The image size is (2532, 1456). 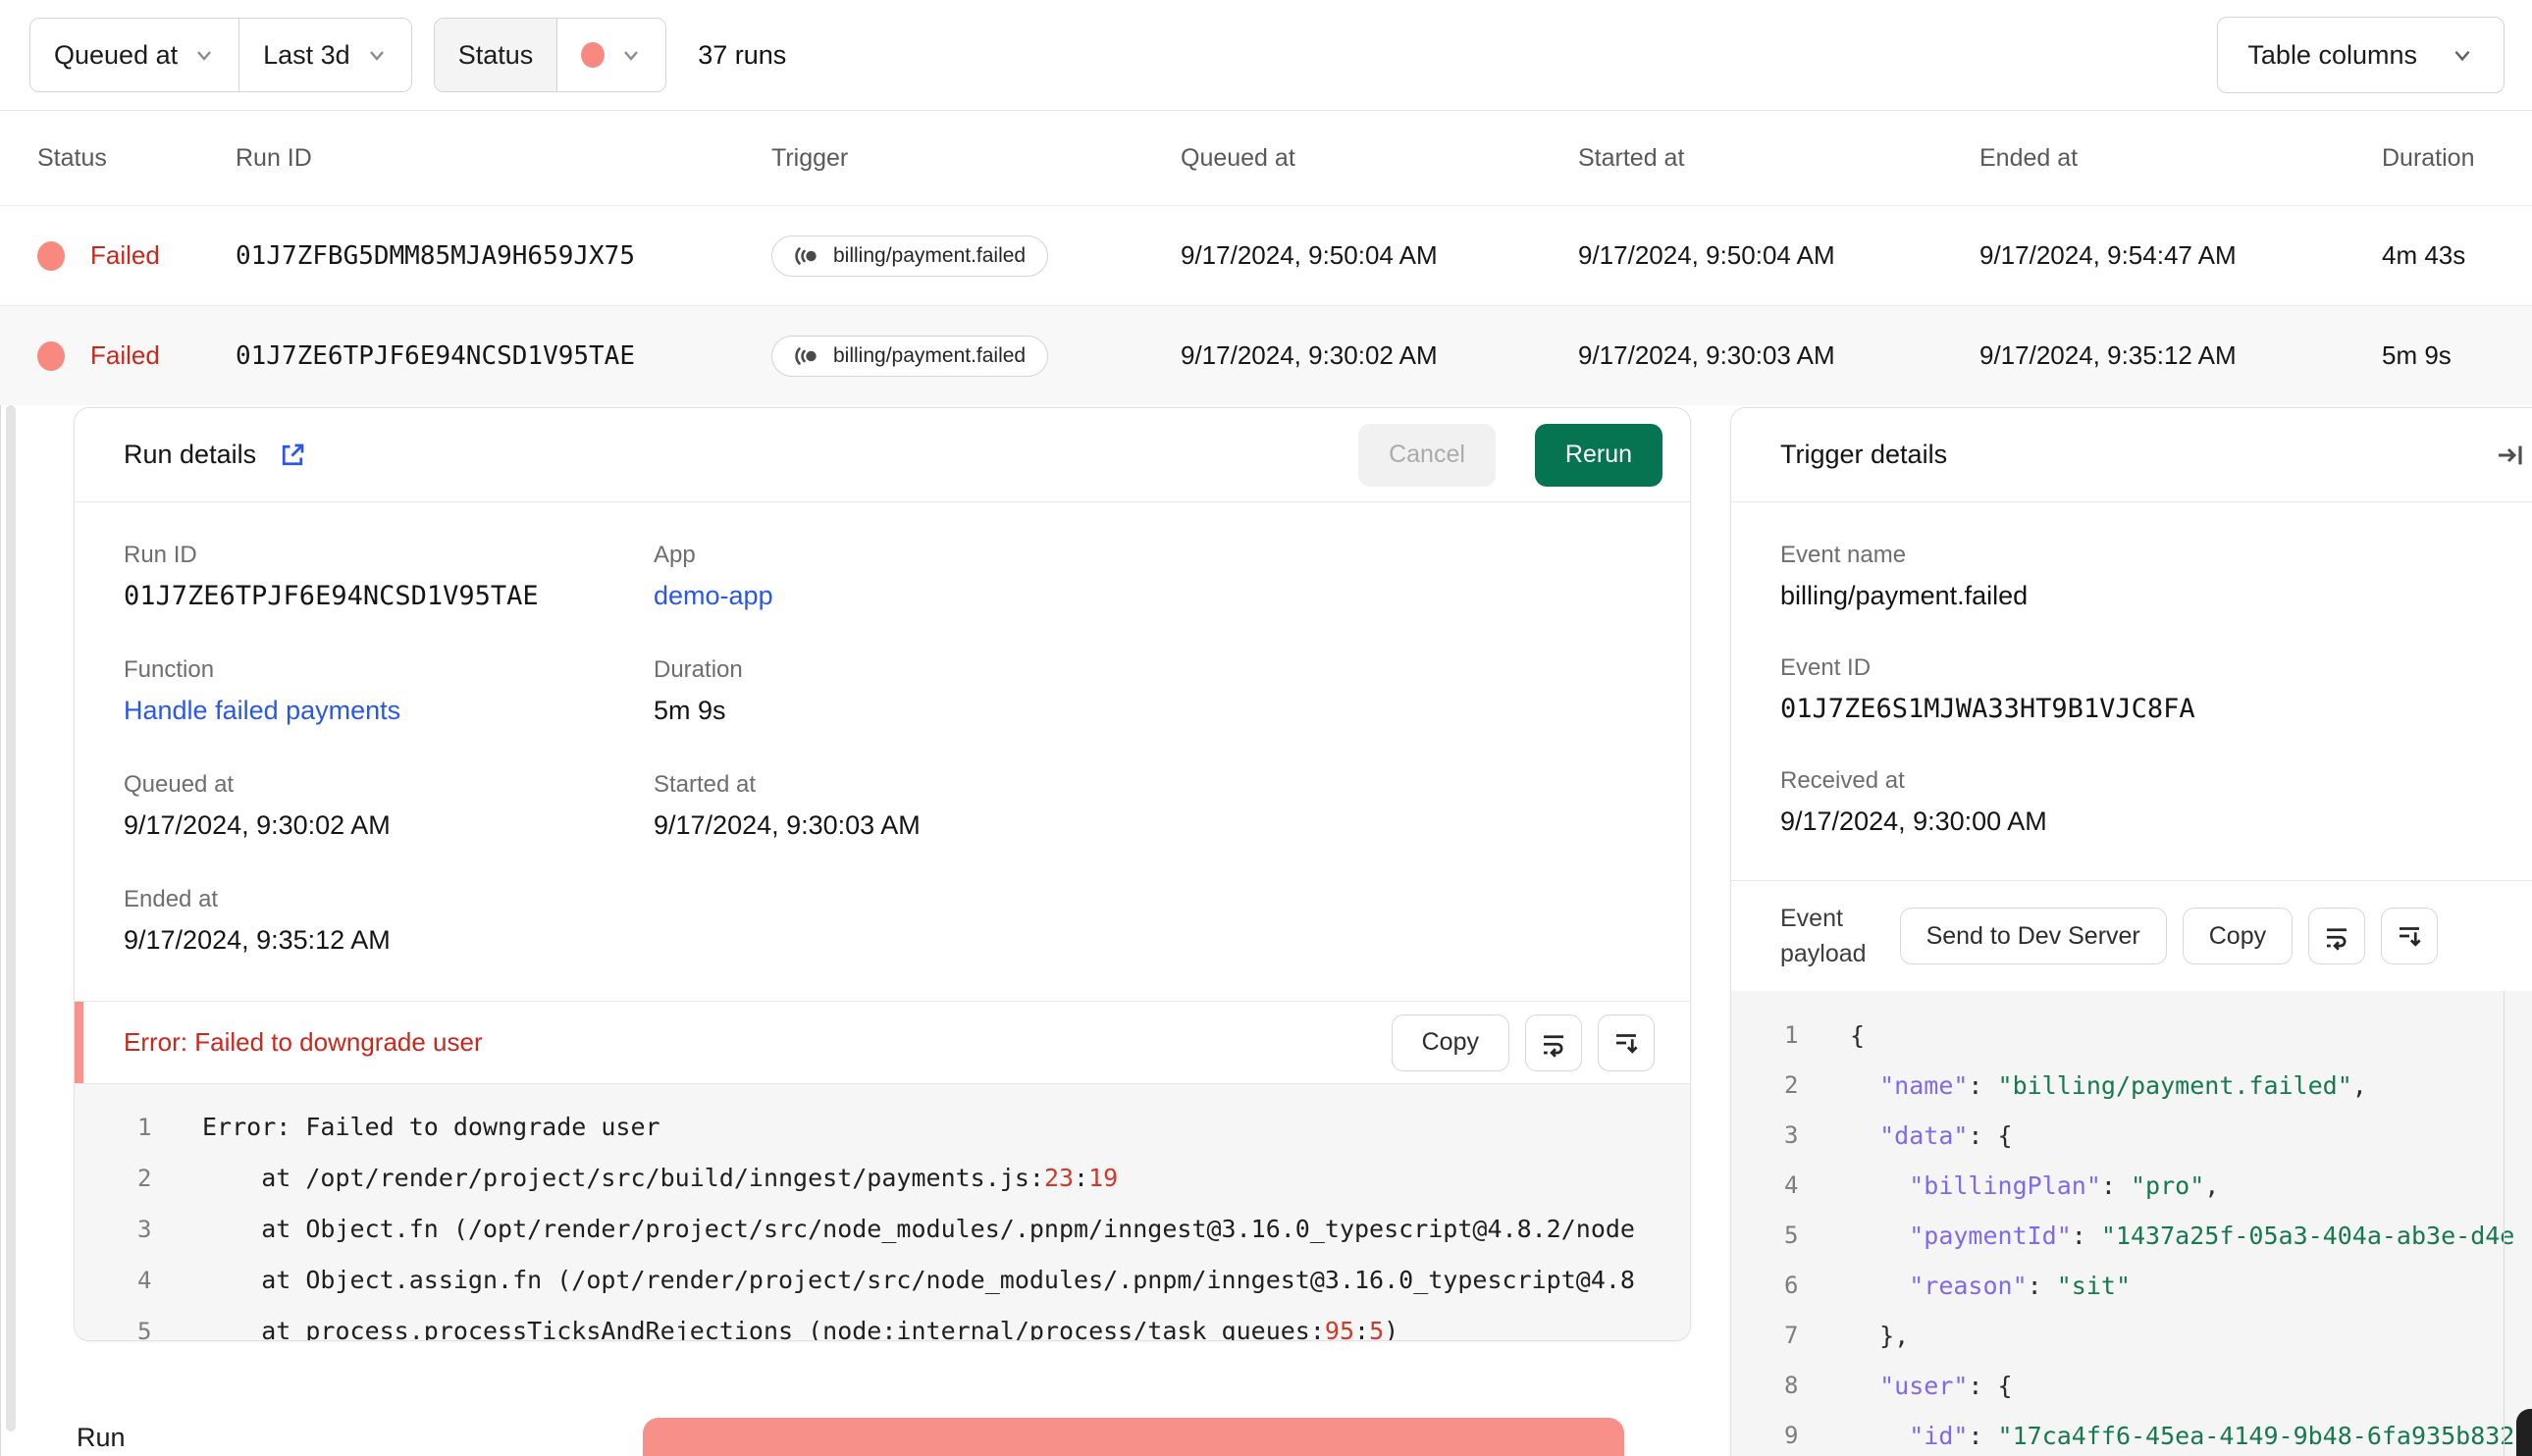 I want to click on table-columns-label: Table columns, so click(x=2332, y=54).